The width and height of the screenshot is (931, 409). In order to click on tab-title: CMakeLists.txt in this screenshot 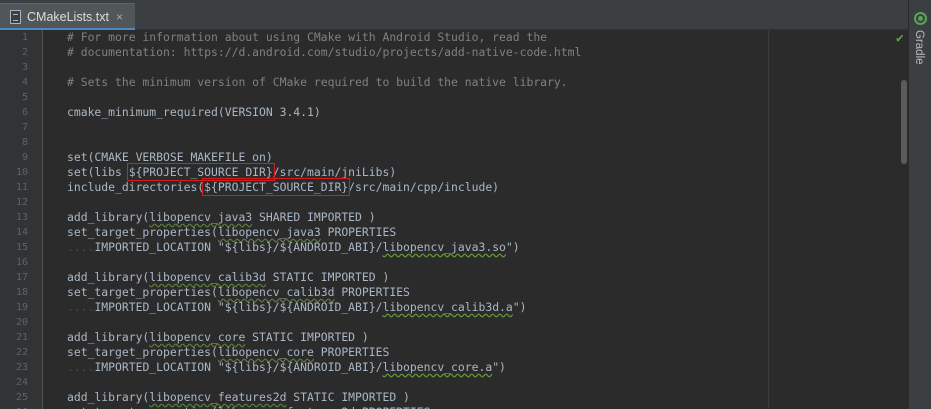, I will do `click(68, 17)`.